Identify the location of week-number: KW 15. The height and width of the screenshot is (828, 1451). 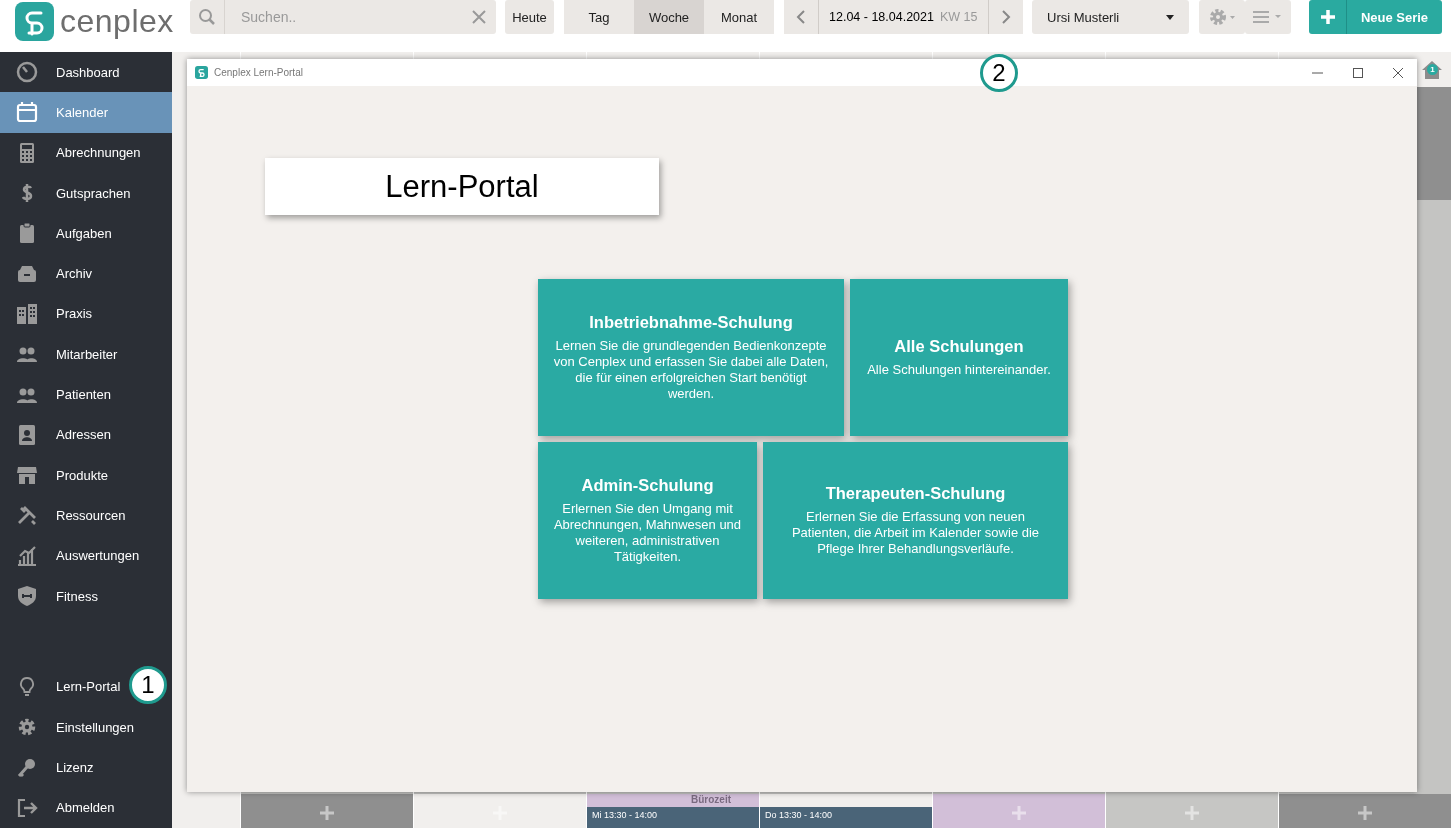
(958, 17).